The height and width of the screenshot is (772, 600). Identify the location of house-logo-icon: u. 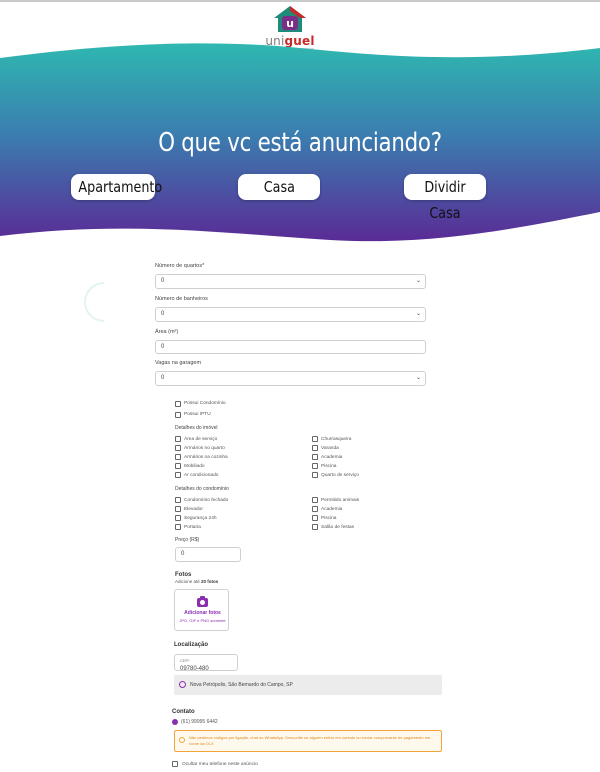
(290, 19).